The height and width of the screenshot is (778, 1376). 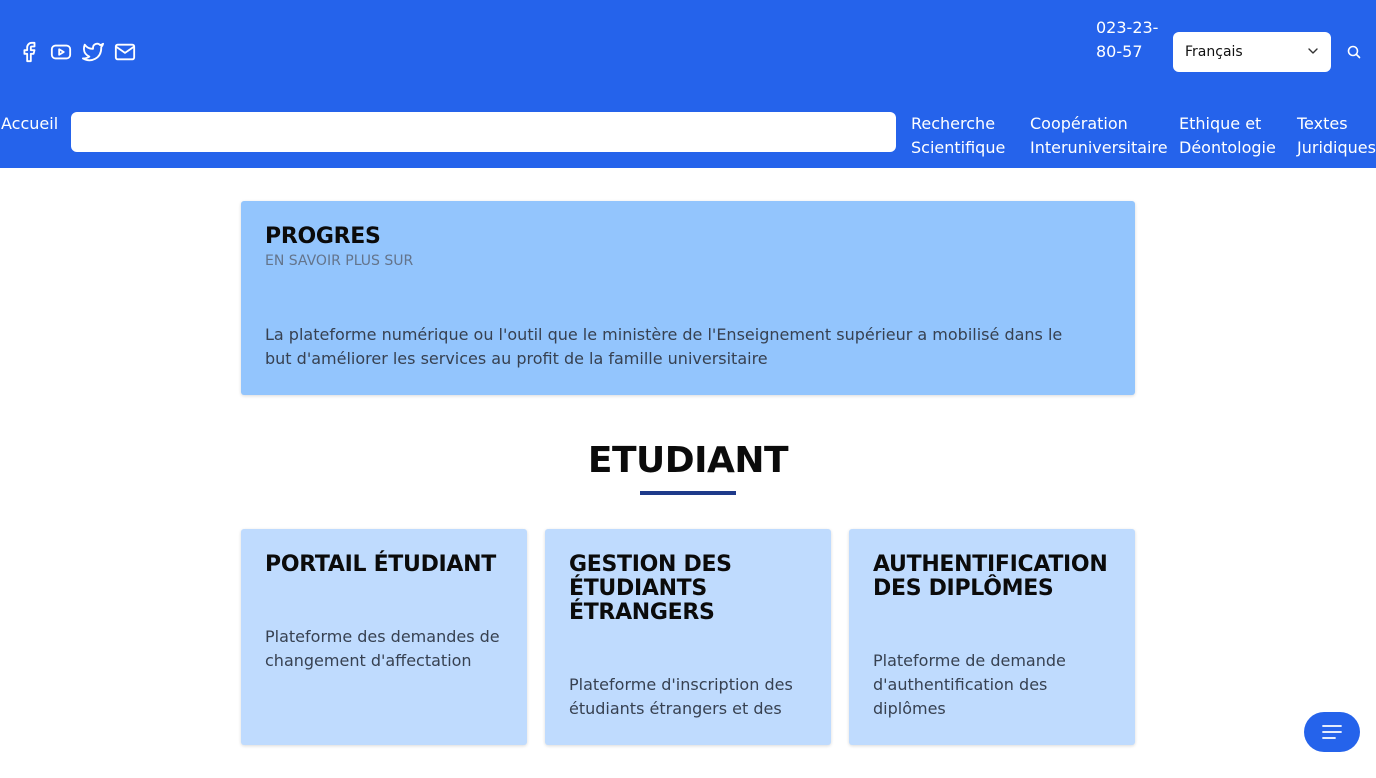 I want to click on menu-button, so click(x=1332, y=732).